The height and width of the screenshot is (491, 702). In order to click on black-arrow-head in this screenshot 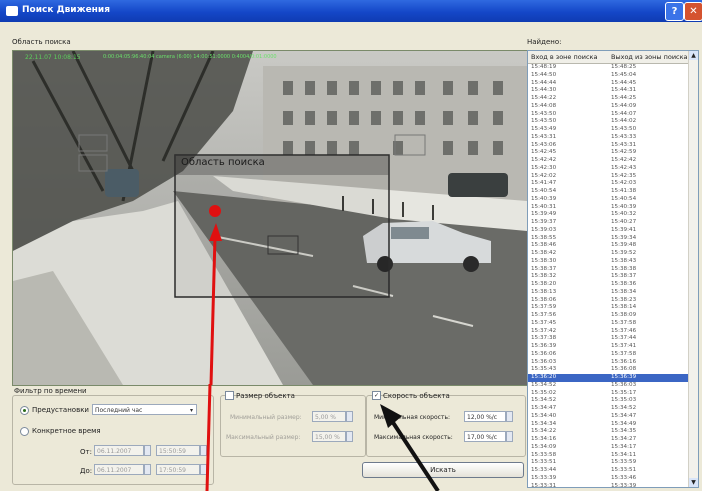, I will do `click(391, 416)`.